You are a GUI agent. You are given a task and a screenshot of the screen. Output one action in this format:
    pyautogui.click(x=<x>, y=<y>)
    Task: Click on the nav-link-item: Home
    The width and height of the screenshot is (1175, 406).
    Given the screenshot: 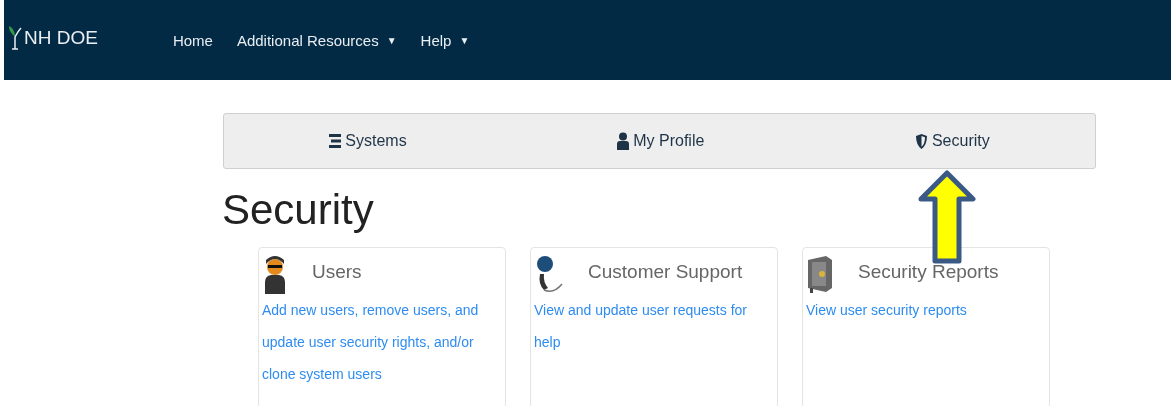 What is the action you would take?
    pyautogui.click(x=192, y=26)
    